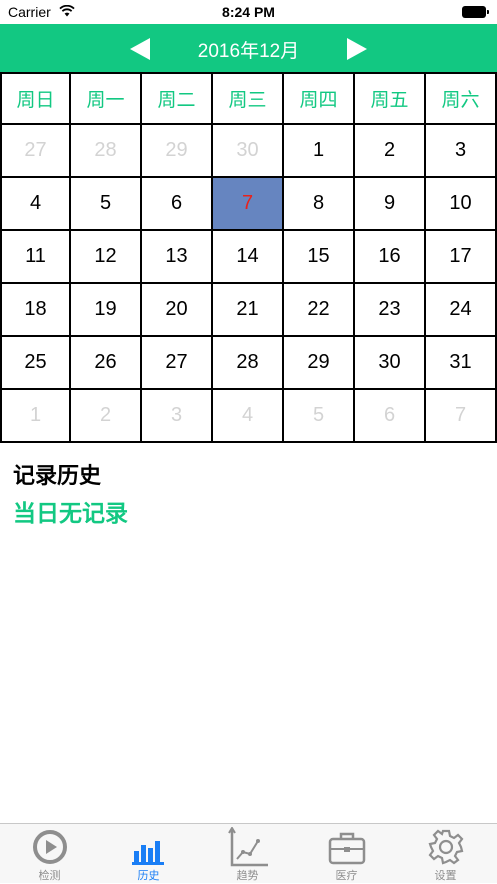 The width and height of the screenshot is (497, 884). I want to click on day-cell: 16, so click(390, 257).